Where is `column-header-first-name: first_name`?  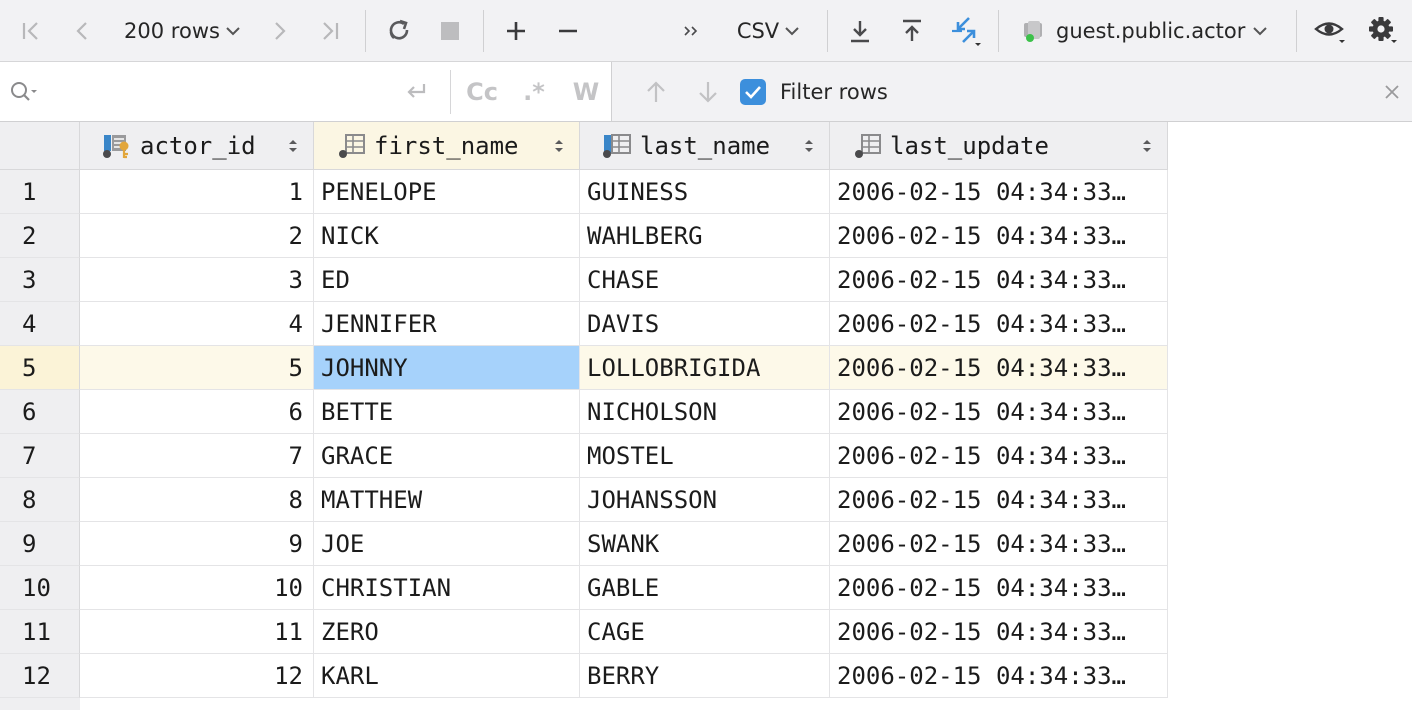
column-header-first-name: first_name is located at coordinates (447, 146).